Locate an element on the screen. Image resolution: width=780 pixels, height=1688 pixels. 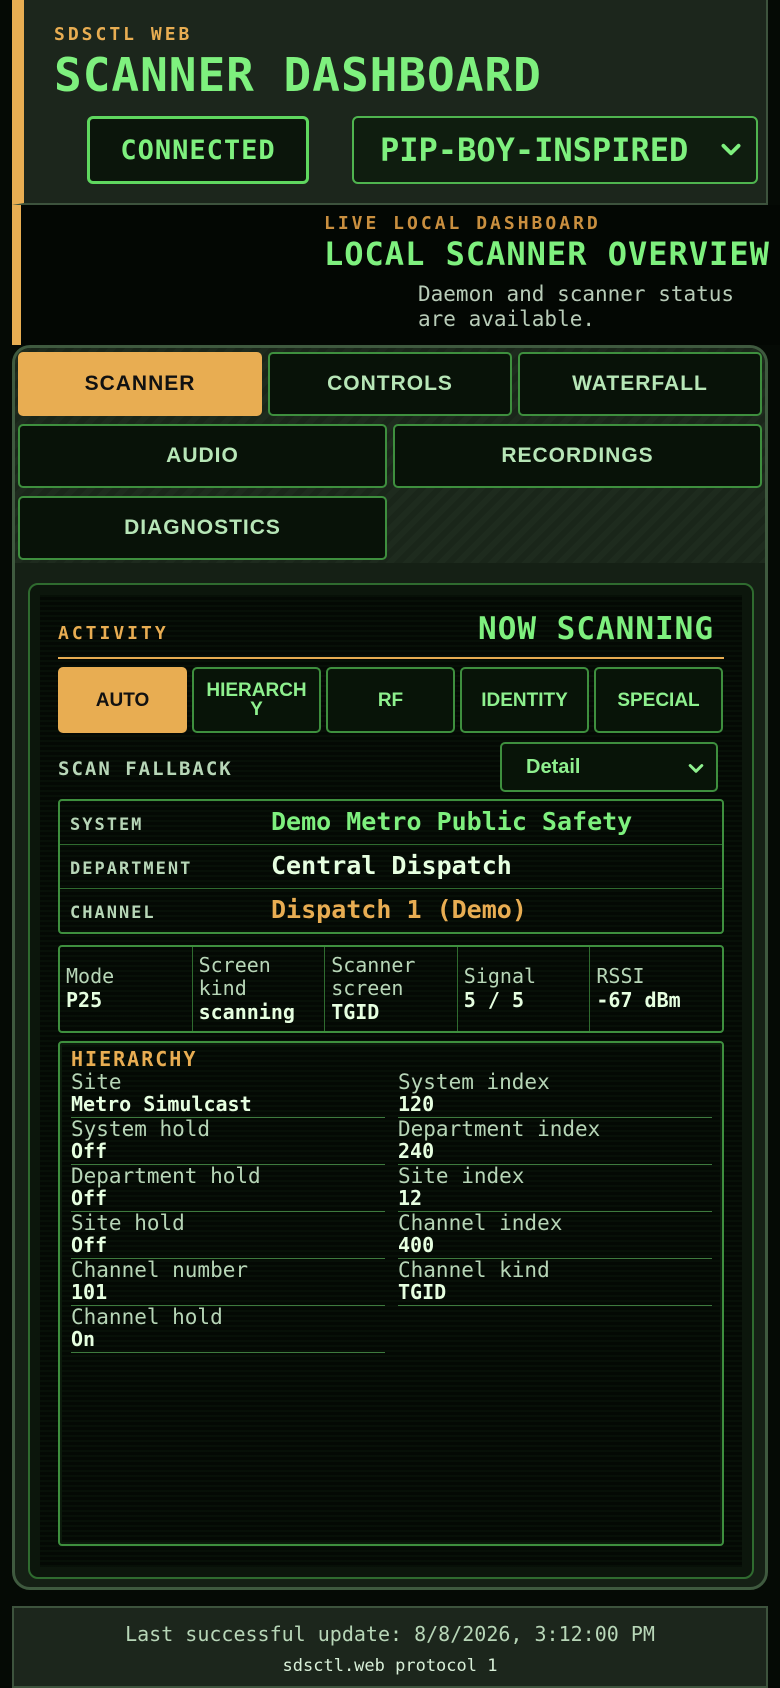
hierarchy-item: Channel number 101 is located at coordinates (228, 1282).